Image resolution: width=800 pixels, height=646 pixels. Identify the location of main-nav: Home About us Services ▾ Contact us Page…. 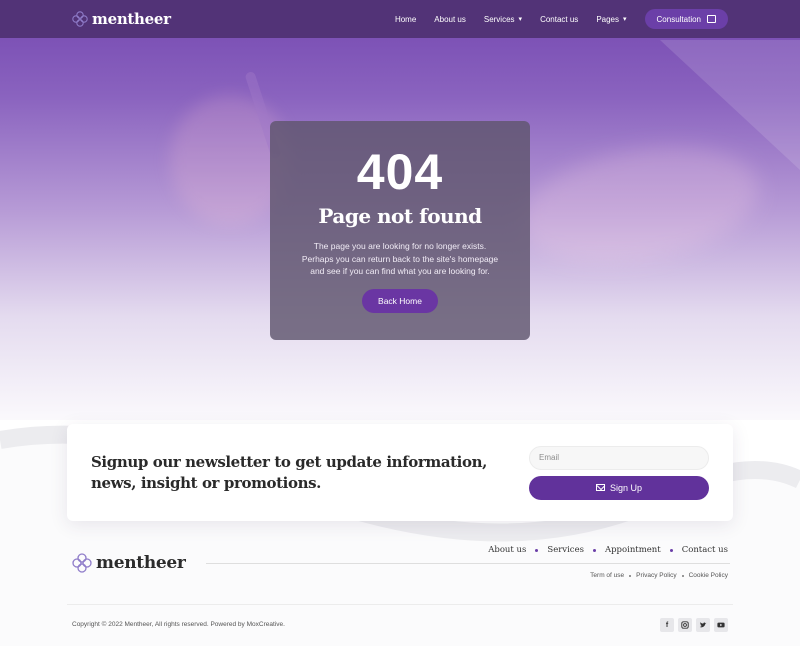
(552, 19).